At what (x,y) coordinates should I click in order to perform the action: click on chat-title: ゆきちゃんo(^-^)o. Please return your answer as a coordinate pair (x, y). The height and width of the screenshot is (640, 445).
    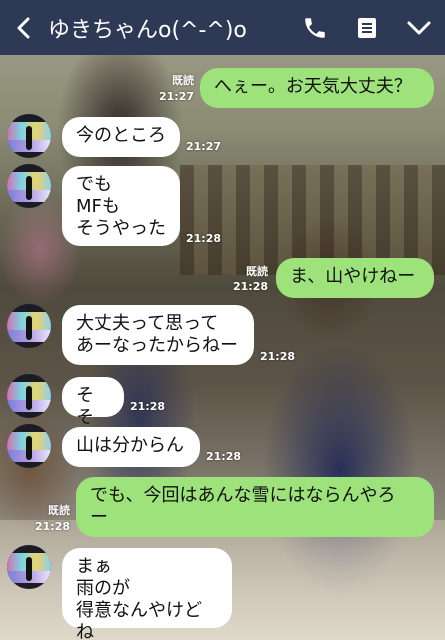
    Looking at the image, I should click on (168, 28).